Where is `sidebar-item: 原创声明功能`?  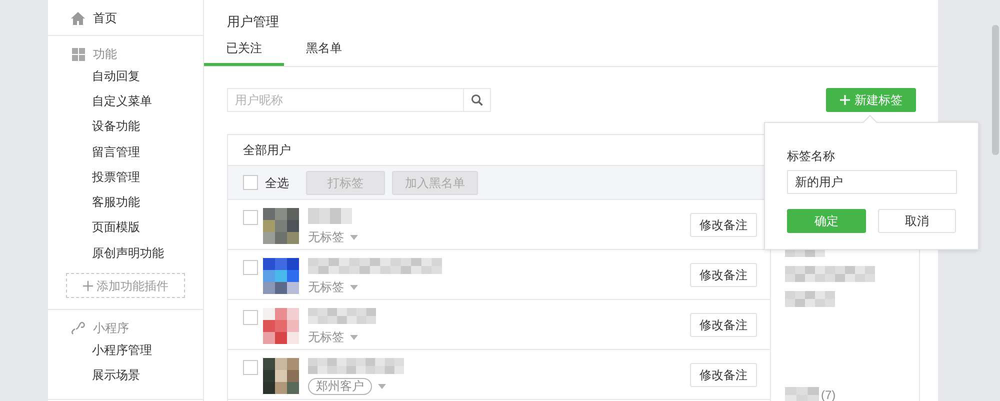 sidebar-item: 原创声明功能 is located at coordinates (128, 253).